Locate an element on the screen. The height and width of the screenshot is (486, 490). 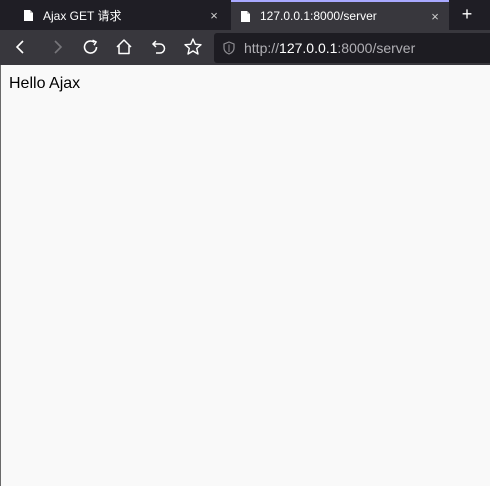
tab-title: Ajax GET 请求 is located at coordinates (82, 15).